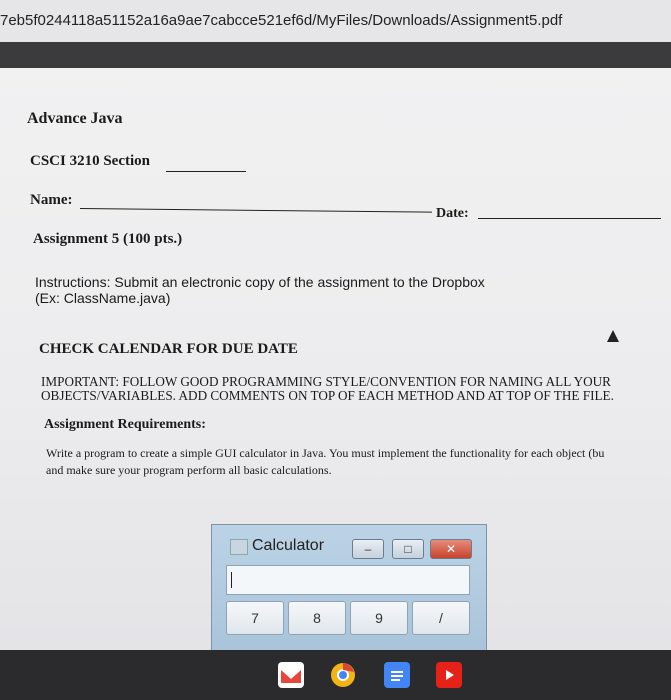 The width and height of the screenshot is (671, 700). Describe the element at coordinates (255, 210) in the screenshot. I see `name-line` at that location.